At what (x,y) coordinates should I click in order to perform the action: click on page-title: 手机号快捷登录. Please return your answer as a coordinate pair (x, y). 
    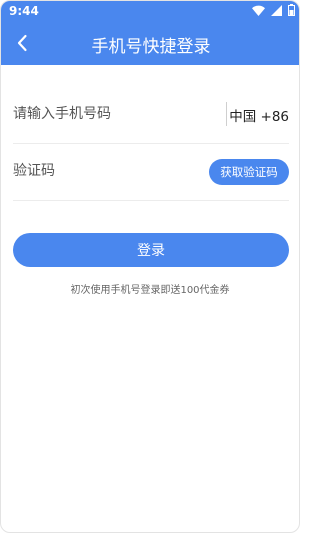
    Looking at the image, I should click on (151, 47).